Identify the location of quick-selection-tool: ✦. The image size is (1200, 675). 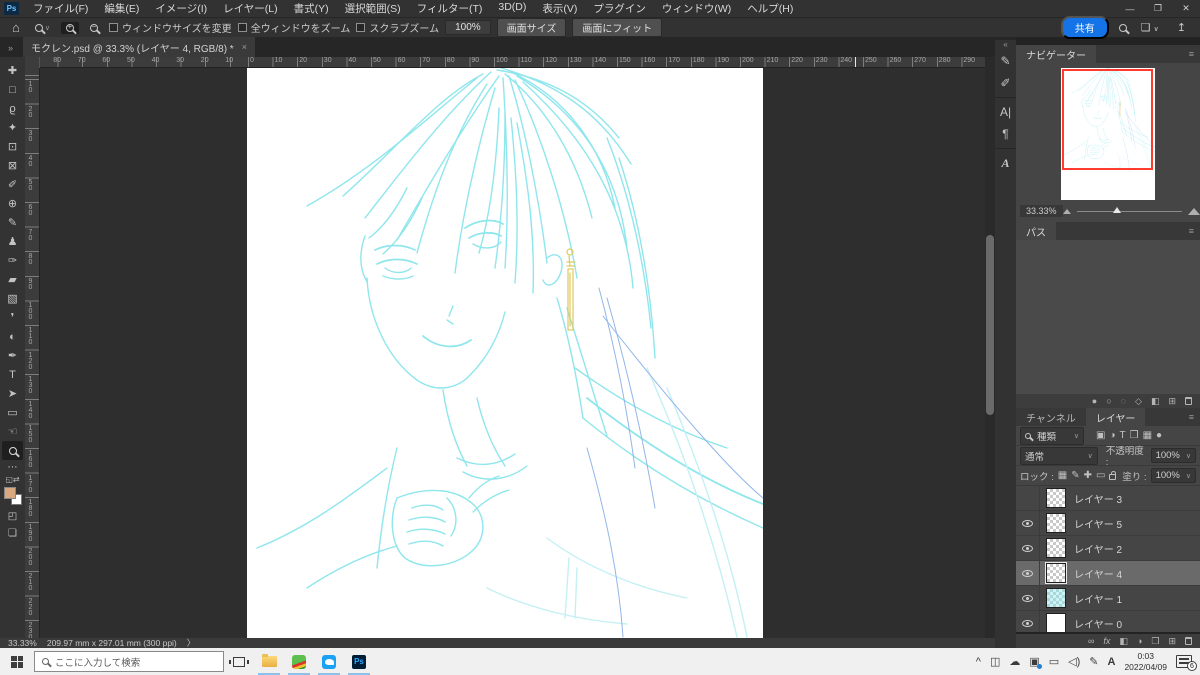
(12, 127).